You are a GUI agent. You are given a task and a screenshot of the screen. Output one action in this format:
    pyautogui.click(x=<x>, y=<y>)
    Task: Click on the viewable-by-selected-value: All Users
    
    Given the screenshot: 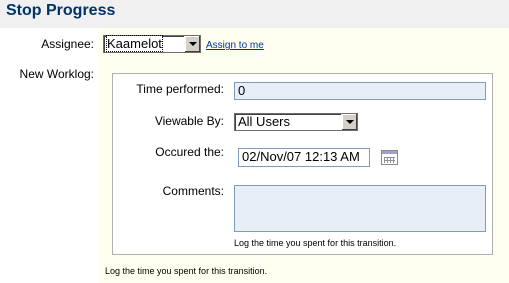 What is the action you would take?
    pyautogui.click(x=264, y=121)
    